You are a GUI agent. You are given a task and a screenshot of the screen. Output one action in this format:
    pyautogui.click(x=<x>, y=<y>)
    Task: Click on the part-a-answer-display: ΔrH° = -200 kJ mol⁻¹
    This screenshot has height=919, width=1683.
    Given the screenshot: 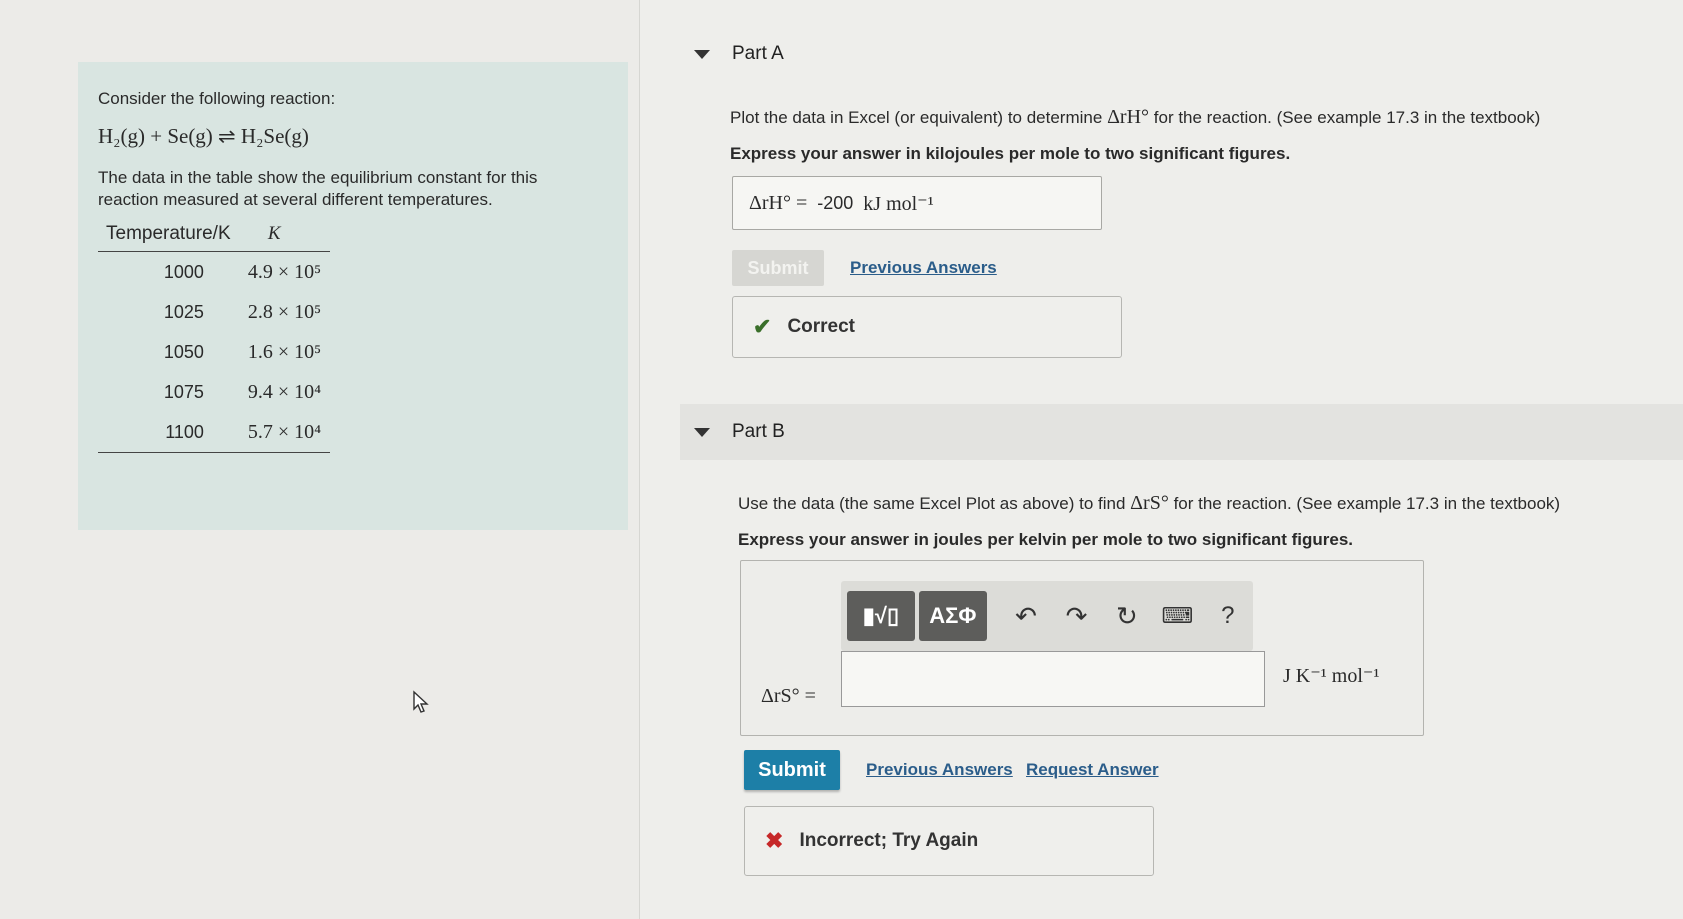 What is the action you would take?
    pyautogui.click(x=917, y=203)
    